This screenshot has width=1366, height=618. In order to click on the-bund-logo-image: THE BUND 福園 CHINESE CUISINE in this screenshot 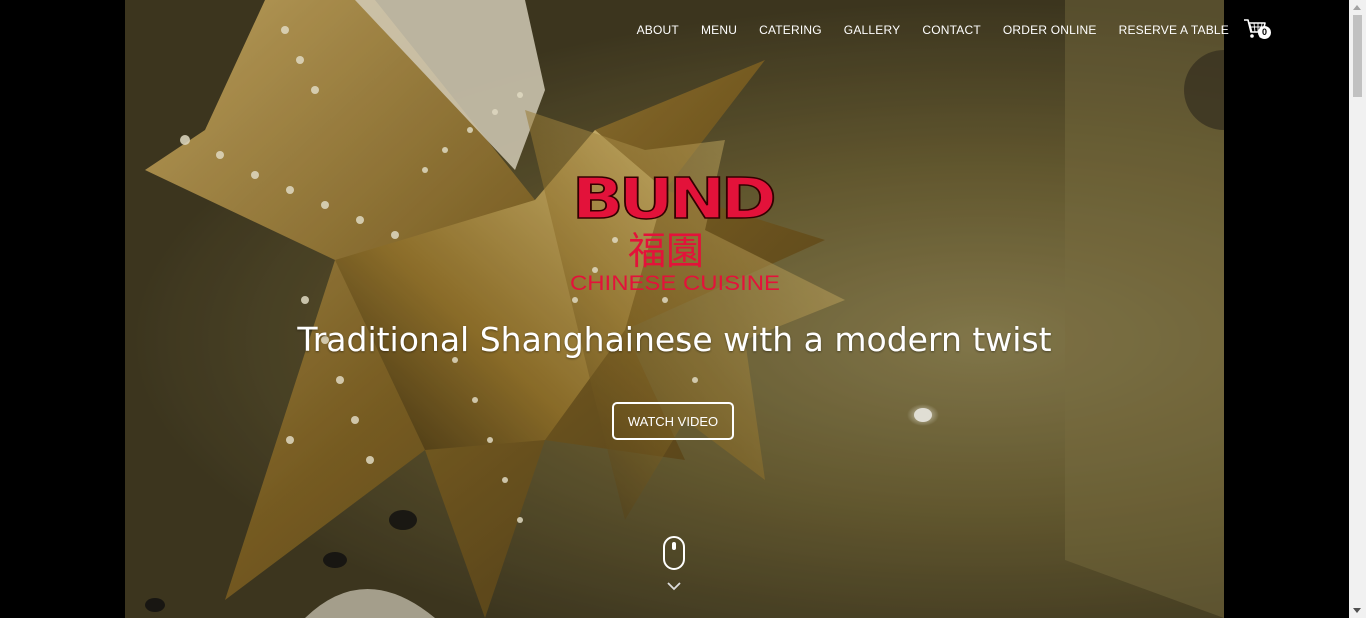, I will do `click(675, 230)`.